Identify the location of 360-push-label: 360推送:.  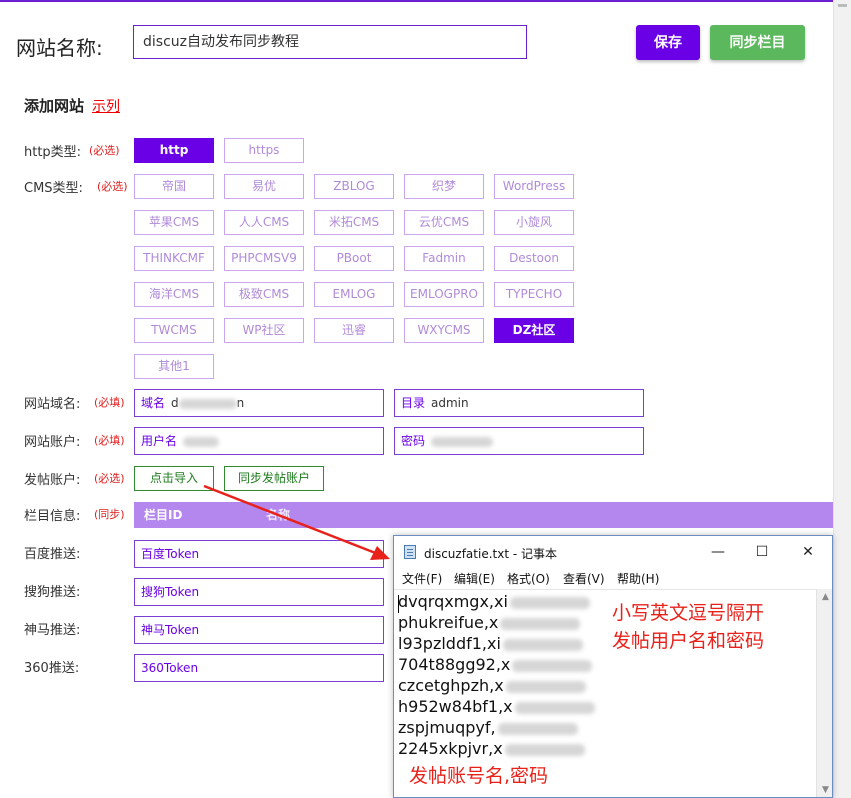
(52, 668).